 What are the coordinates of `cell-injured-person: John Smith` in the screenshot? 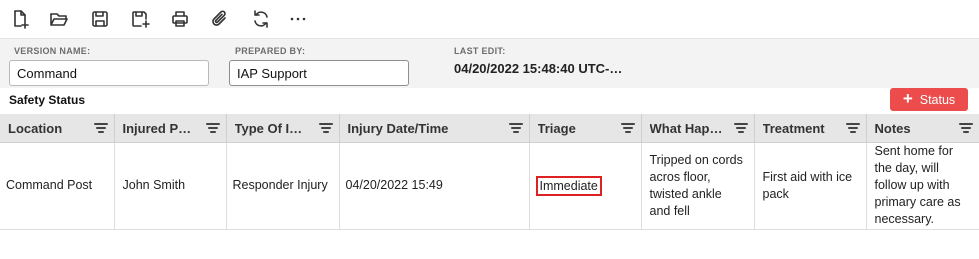 It's located at (170, 186).